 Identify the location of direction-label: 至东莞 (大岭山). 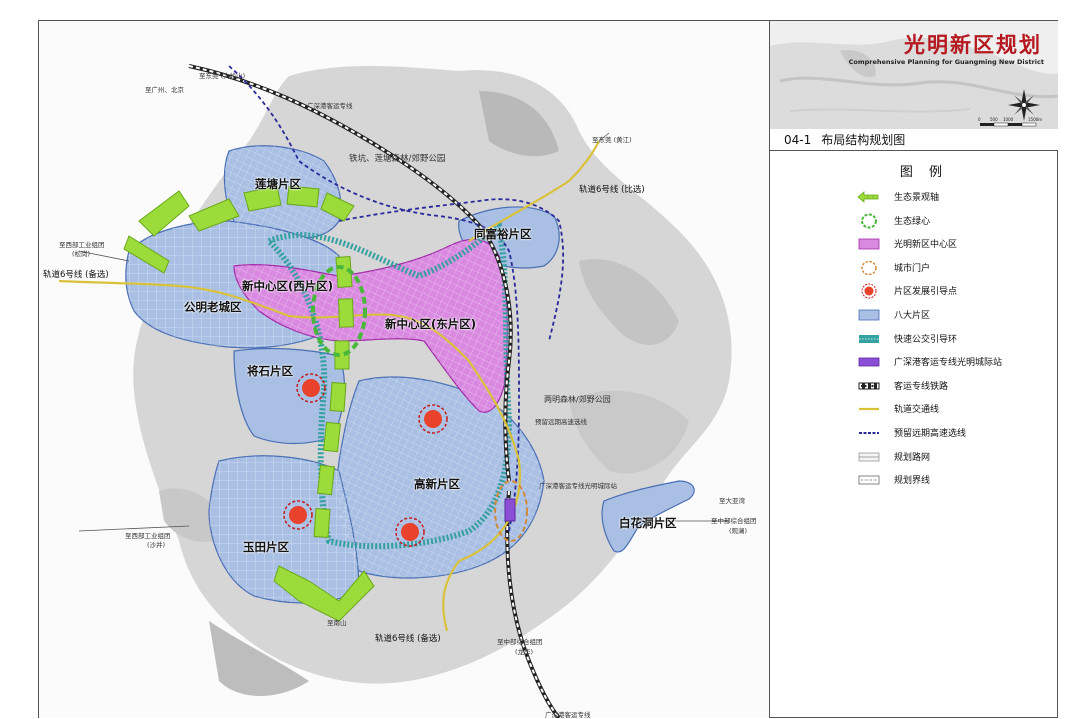
(222, 76).